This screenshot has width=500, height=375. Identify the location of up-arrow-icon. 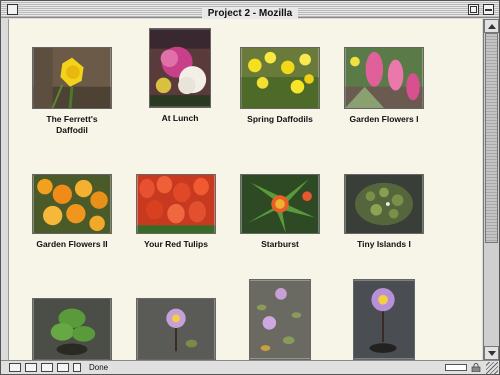
(492, 26).